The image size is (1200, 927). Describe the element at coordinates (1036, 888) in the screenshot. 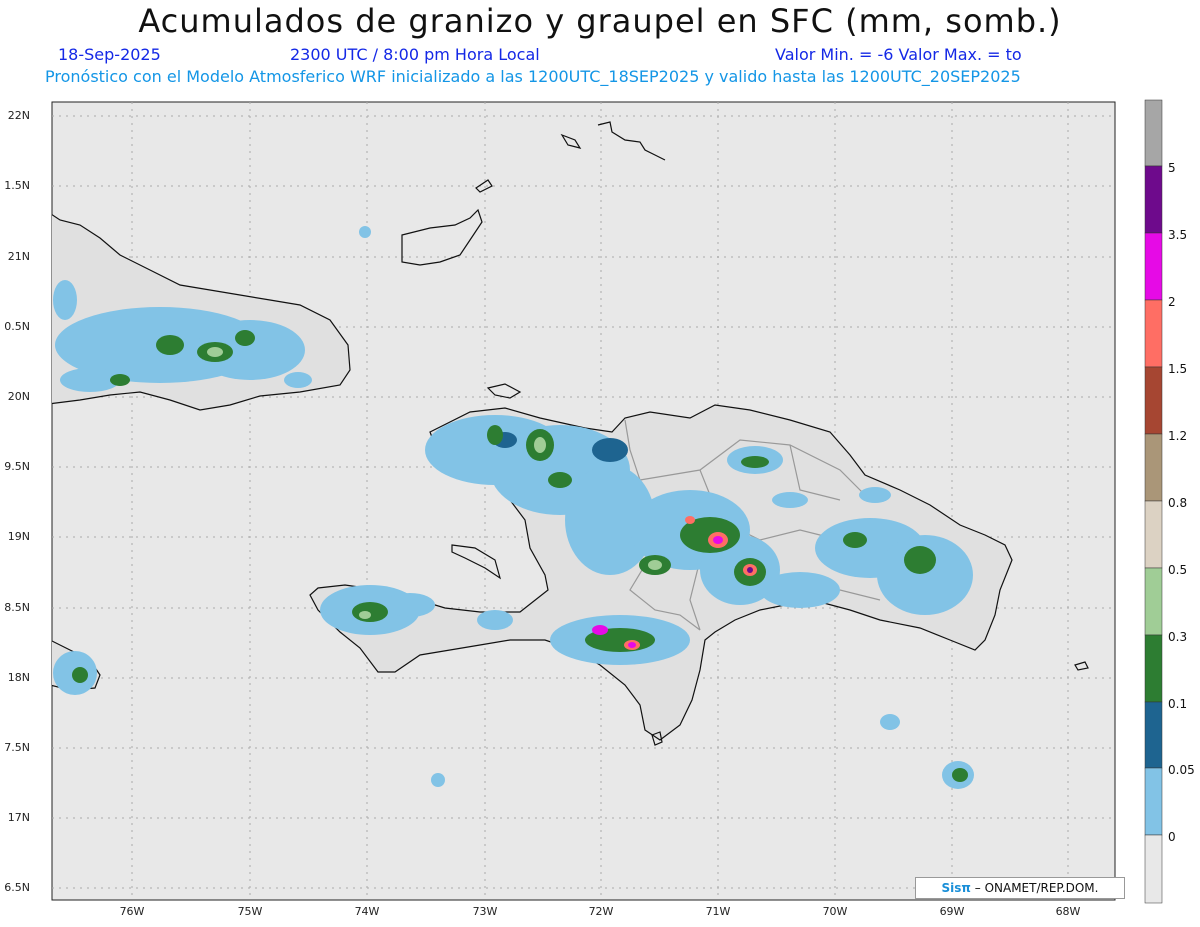

I see `credit-text: – ONAMET/REP.DOM.` at that location.